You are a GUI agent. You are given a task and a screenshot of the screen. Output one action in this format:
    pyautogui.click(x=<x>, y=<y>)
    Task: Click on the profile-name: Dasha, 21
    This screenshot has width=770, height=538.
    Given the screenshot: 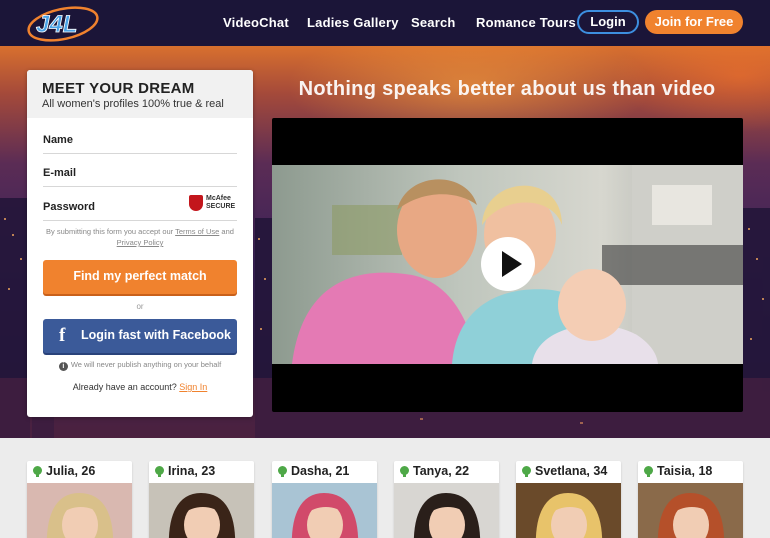 What is the action you would take?
    pyautogui.click(x=313, y=471)
    